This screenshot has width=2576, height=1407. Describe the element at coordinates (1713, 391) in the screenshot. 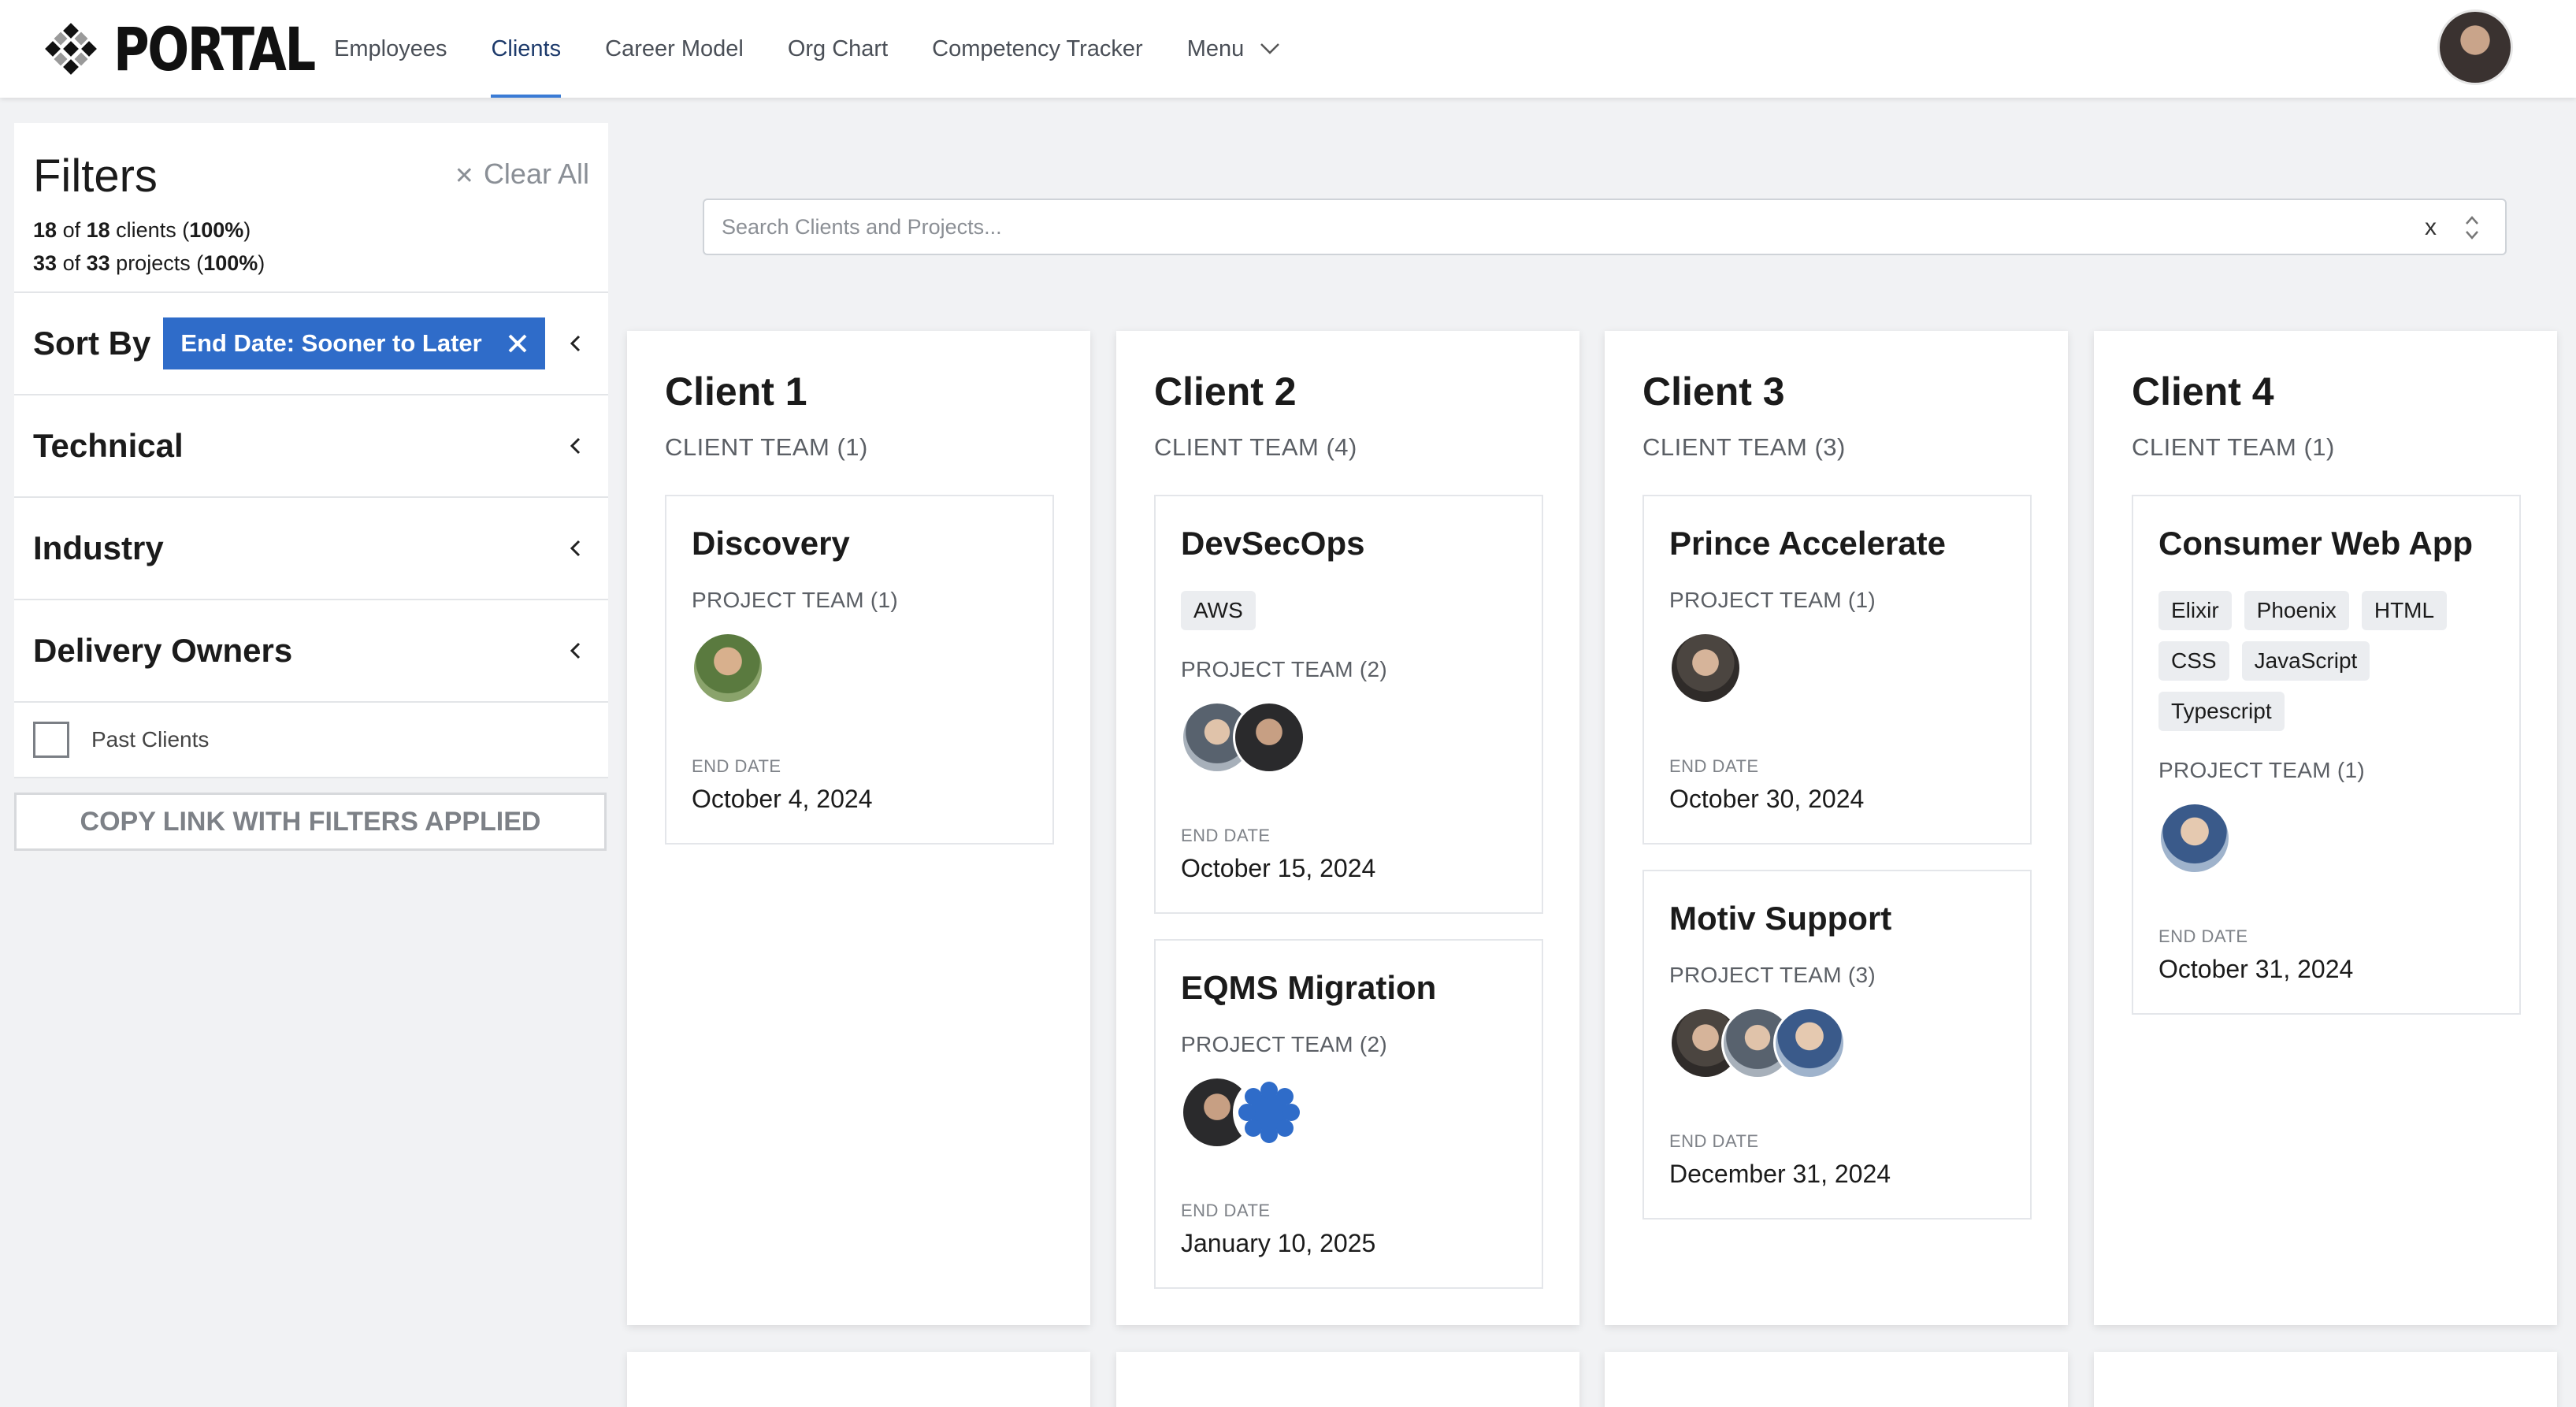

I see `client-title: Client 3` at that location.